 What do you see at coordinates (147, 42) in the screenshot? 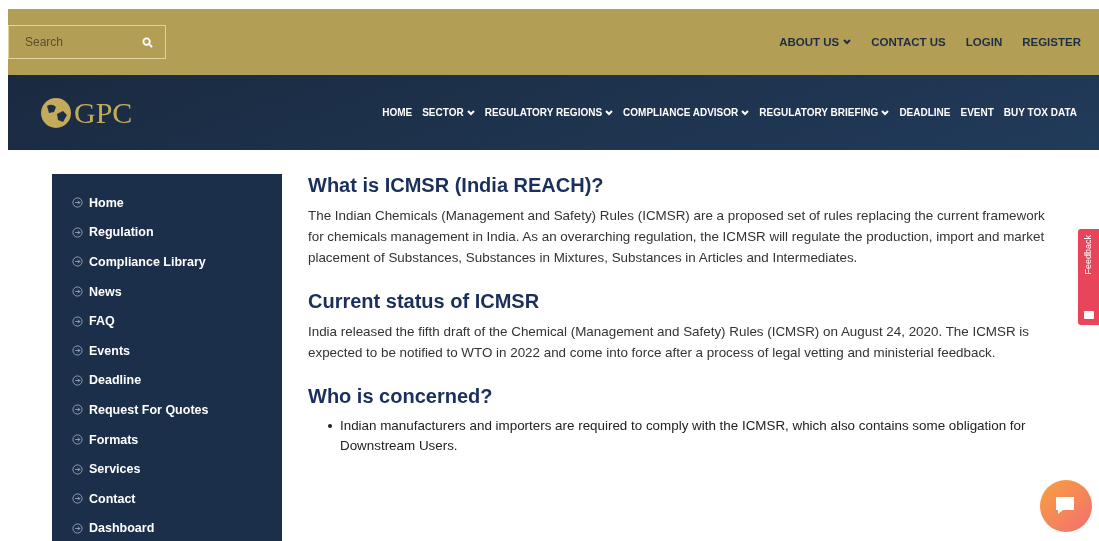
I see `search-icon` at bounding box center [147, 42].